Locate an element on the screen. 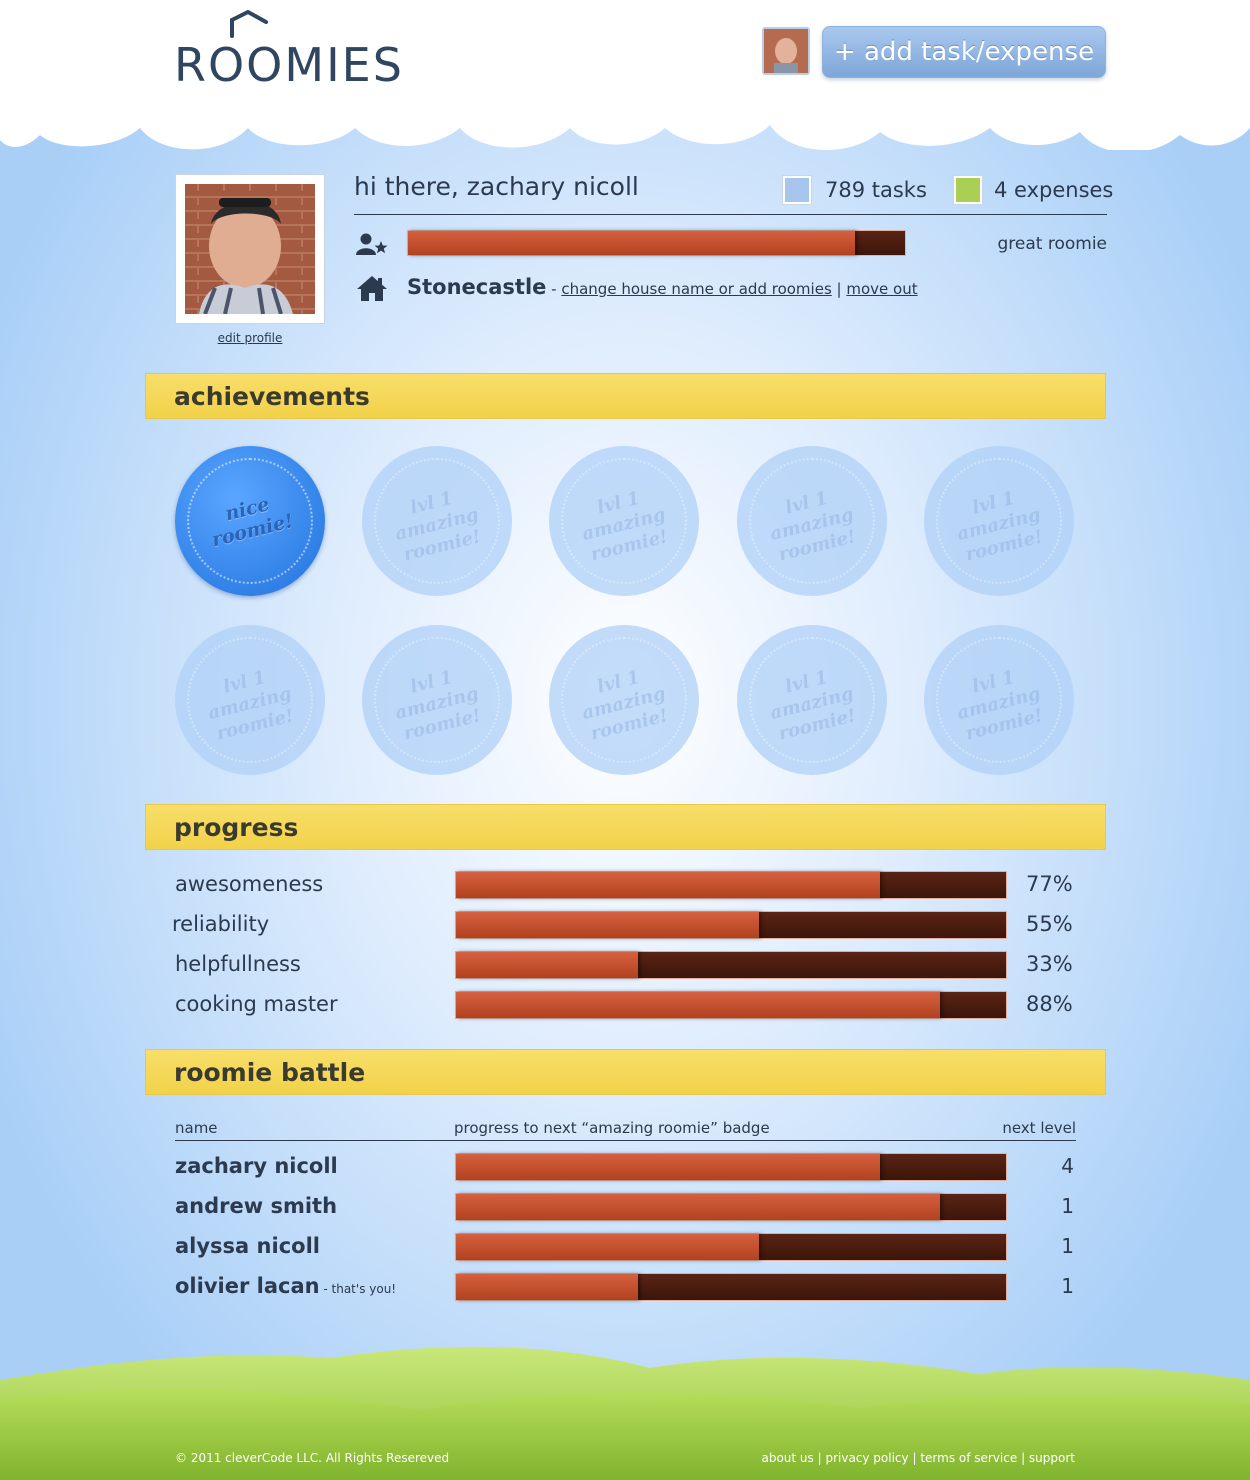 This screenshot has height=1480, width=1250. roomie-note: - that's you! is located at coordinates (358, 1289).